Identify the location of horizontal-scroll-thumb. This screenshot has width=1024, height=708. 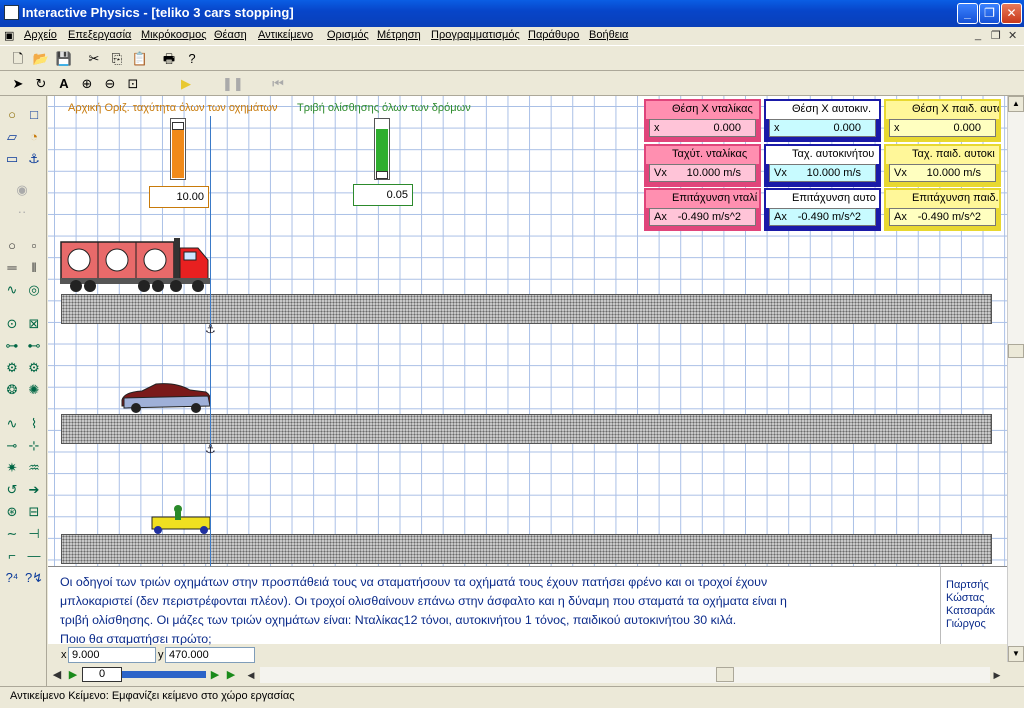
(725, 674).